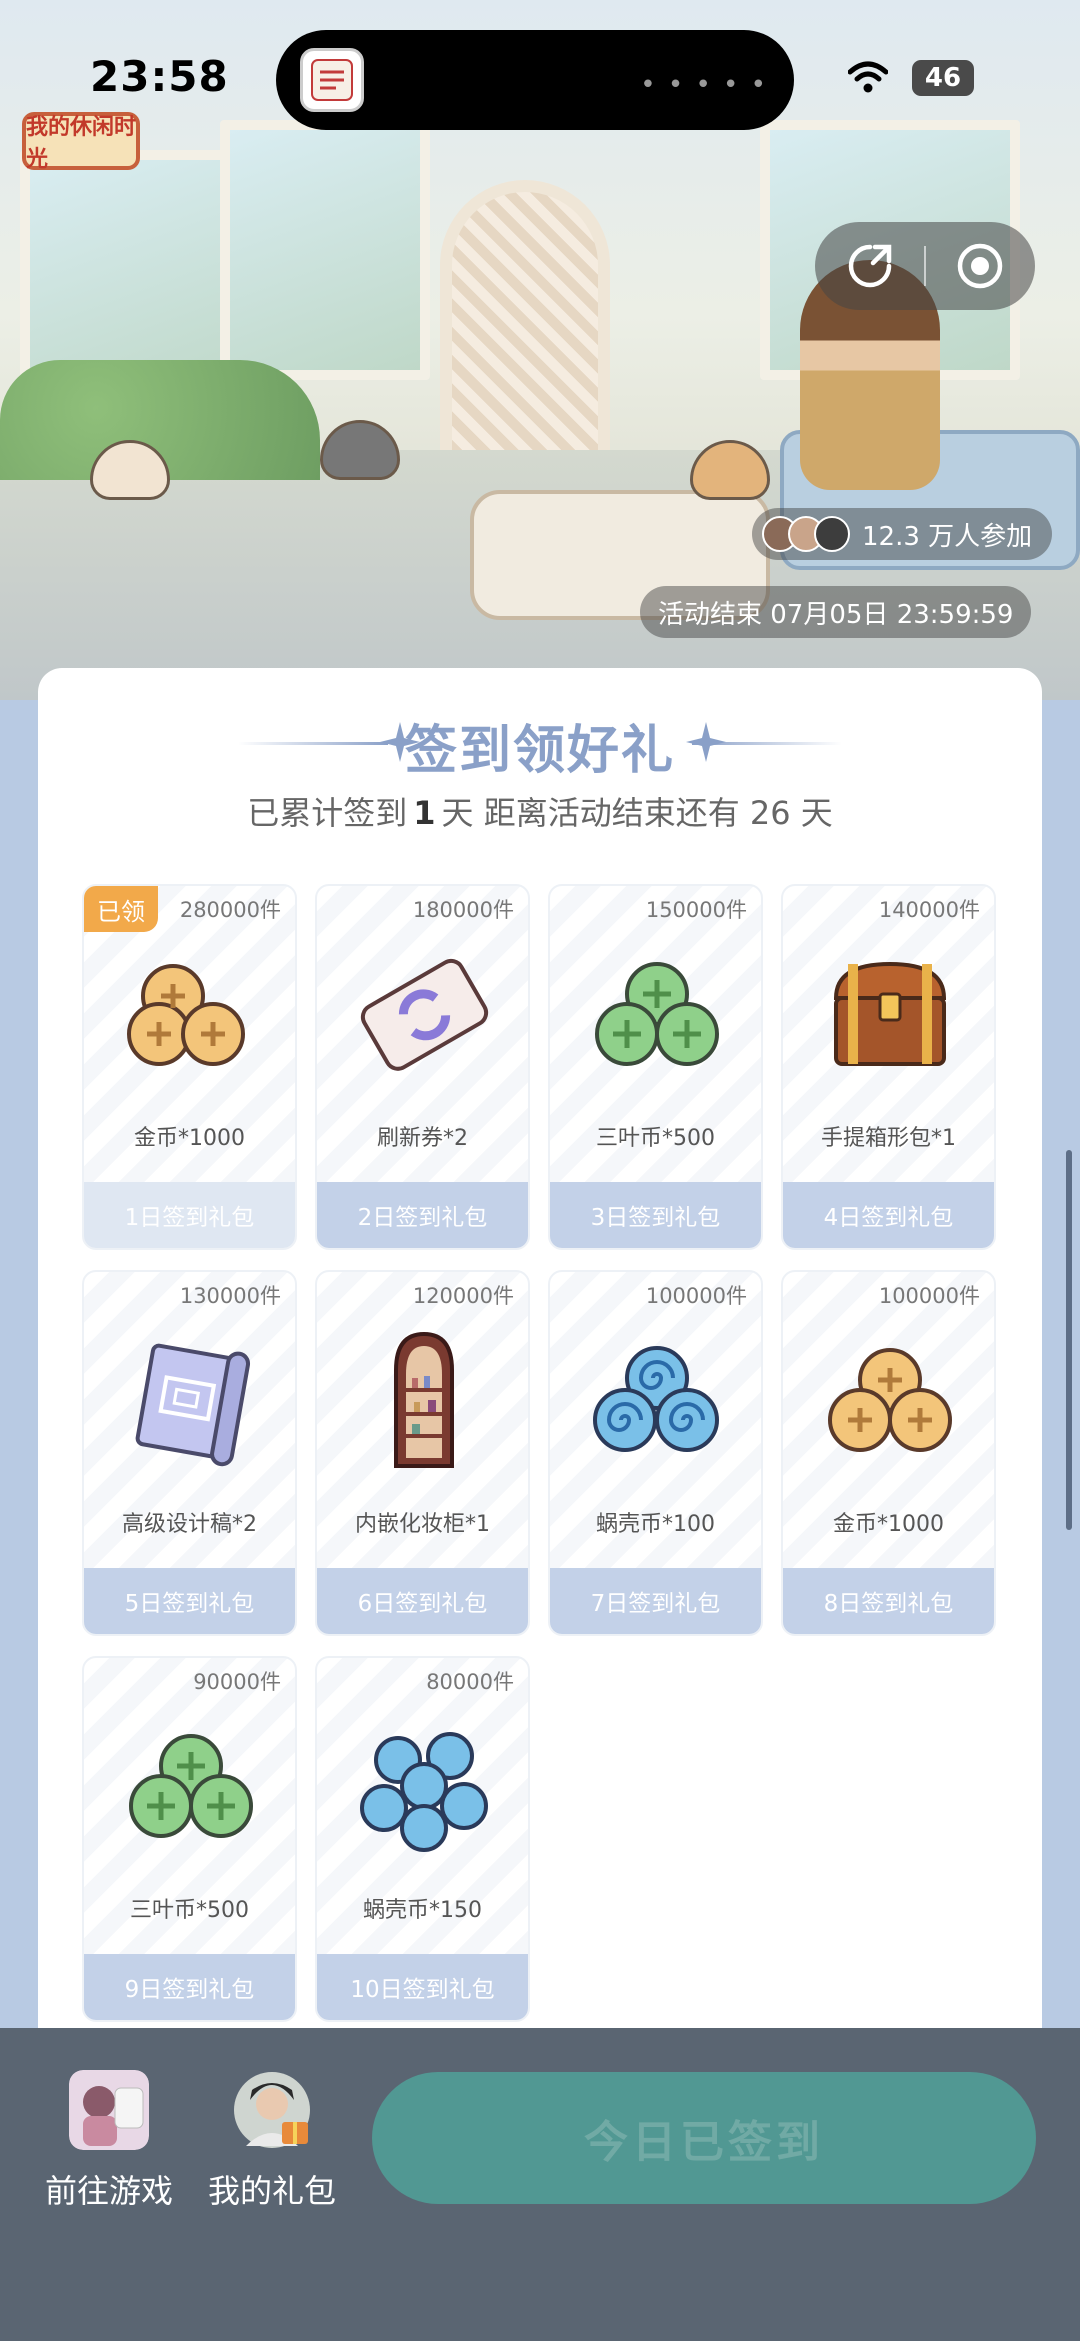  Describe the element at coordinates (888, 1215) in the screenshot. I see `reward-day-label: 4日签到礼包` at that location.